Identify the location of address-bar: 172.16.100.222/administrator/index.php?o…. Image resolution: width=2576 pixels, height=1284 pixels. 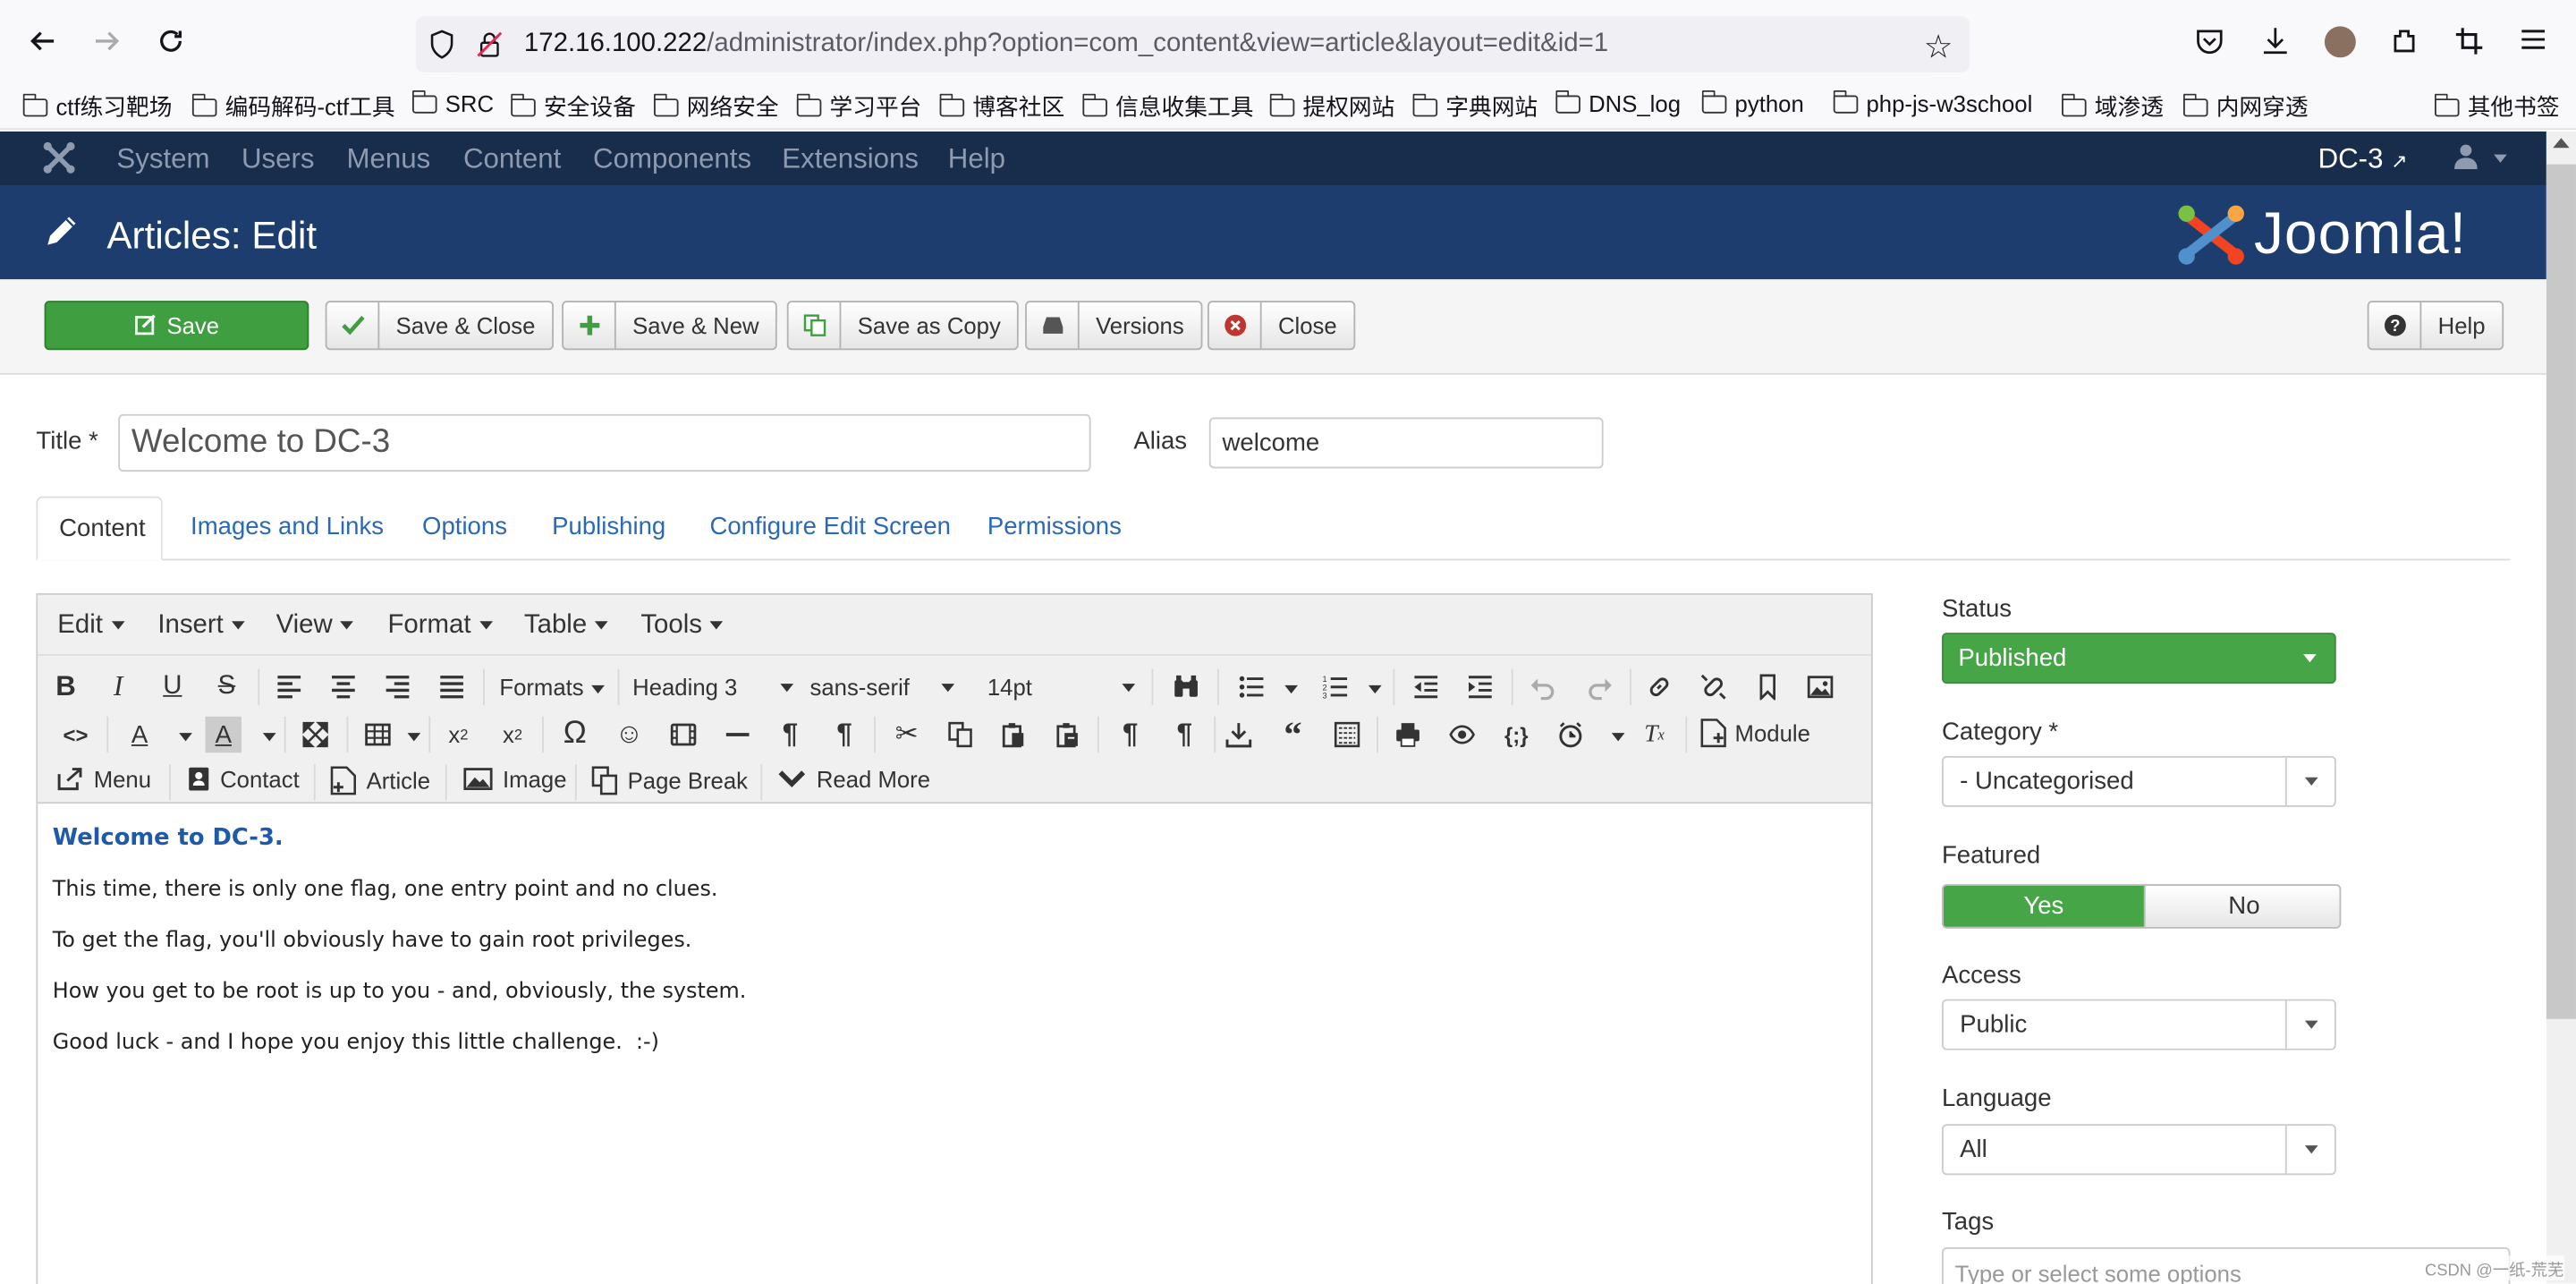
(1192, 44).